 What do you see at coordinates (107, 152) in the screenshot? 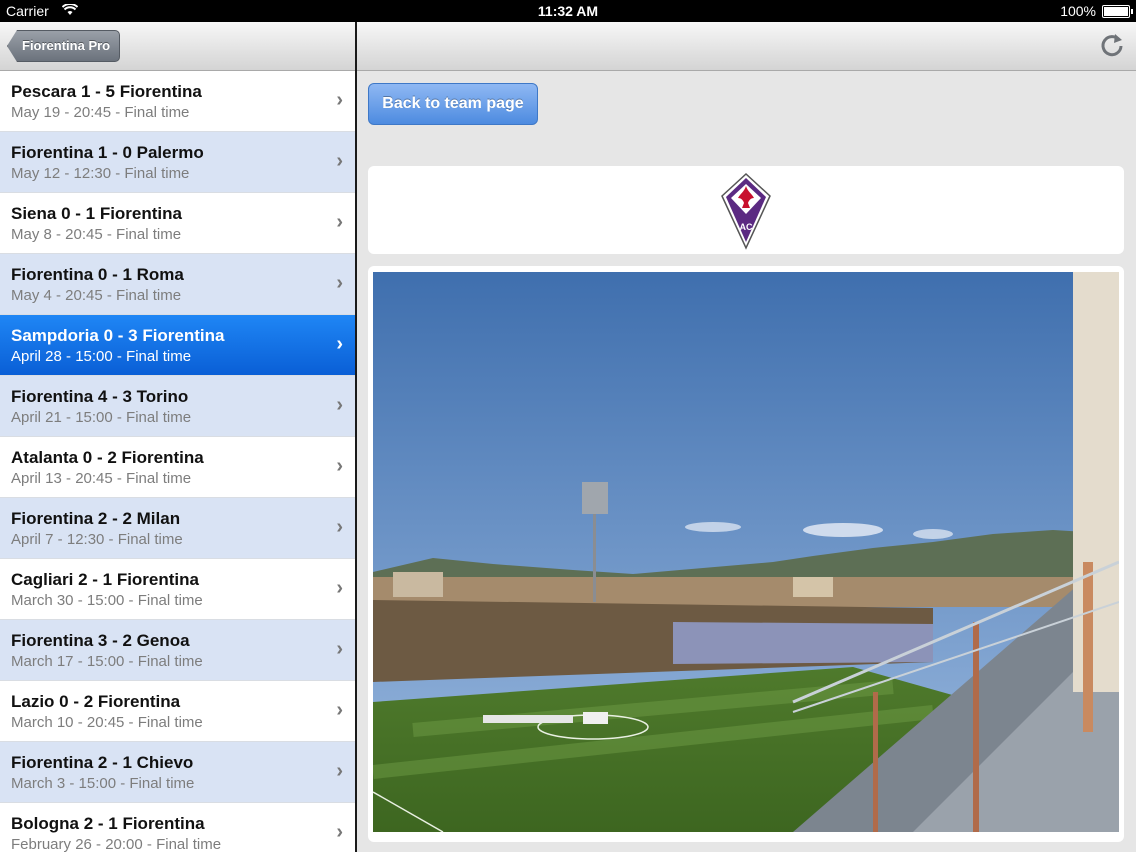
I see `match-title: Fiorentina 1 - 0 Palermo` at bounding box center [107, 152].